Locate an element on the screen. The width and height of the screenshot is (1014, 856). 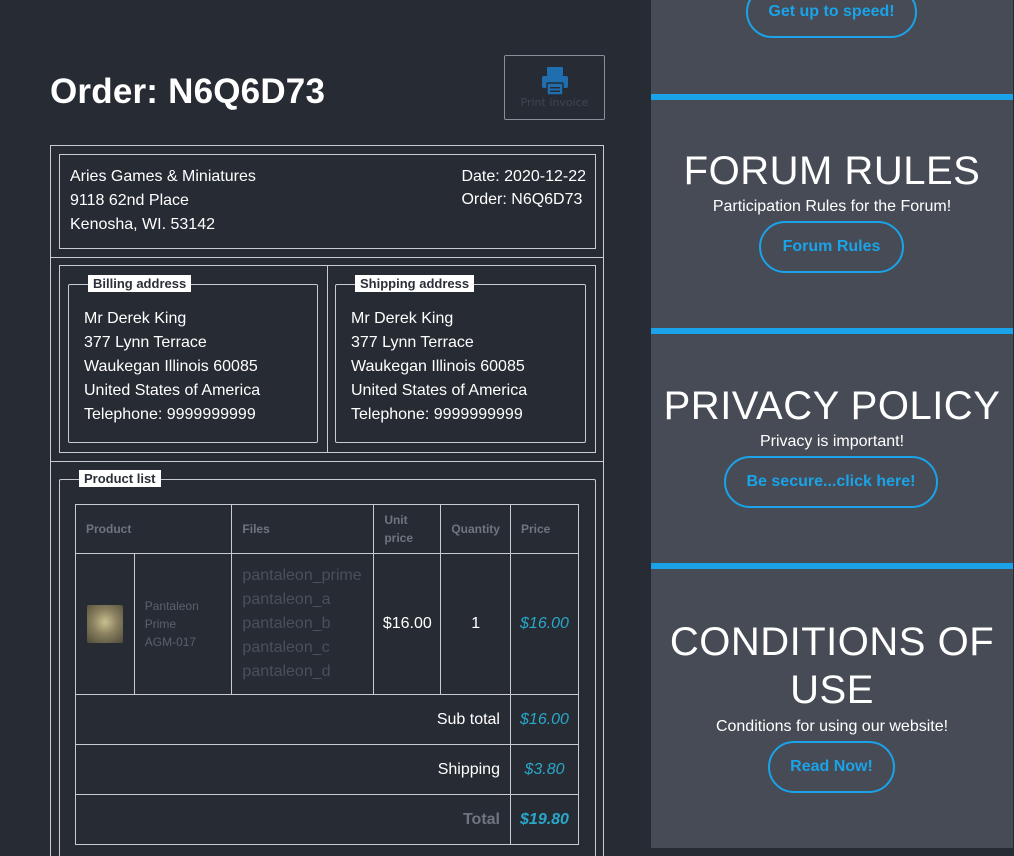
product-list-legend: Product list is located at coordinates (120, 478).